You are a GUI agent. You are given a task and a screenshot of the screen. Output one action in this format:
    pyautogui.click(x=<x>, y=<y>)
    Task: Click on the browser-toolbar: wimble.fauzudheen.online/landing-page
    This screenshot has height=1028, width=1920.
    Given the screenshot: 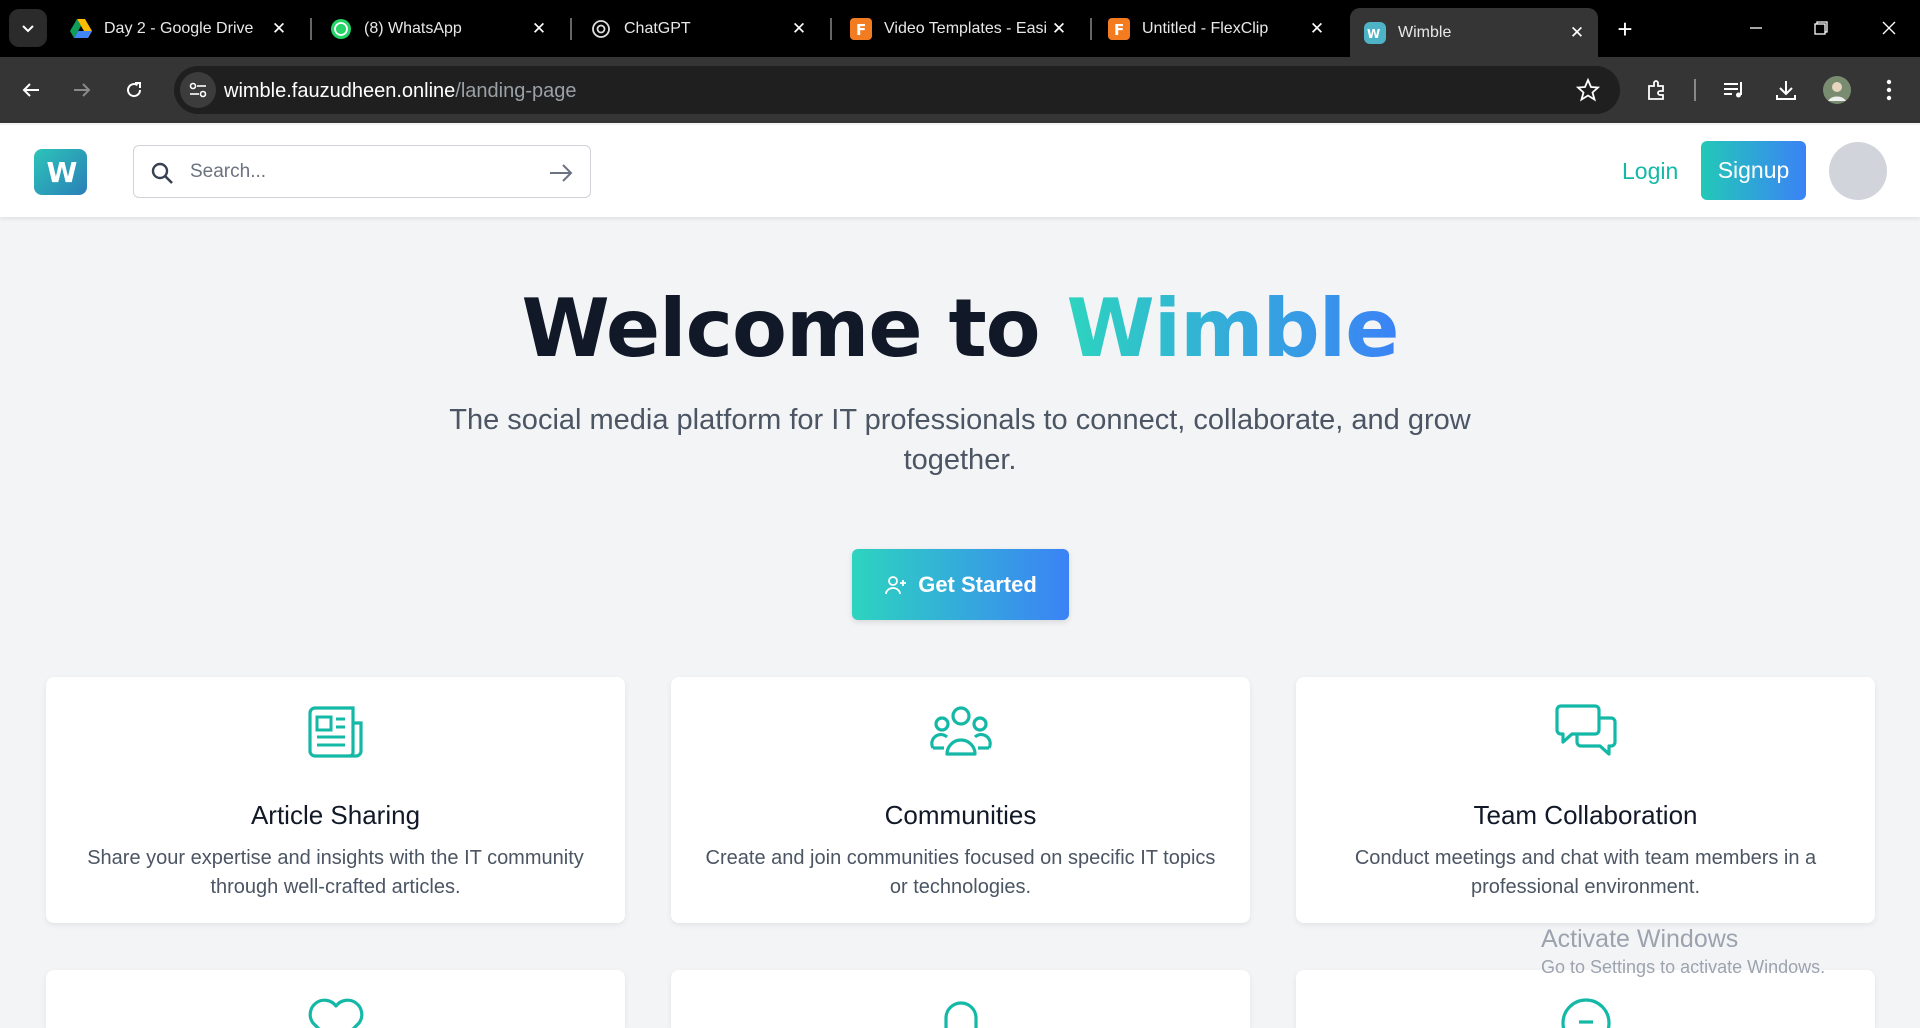 What is the action you would take?
    pyautogui.click(x=960, y=90)
    